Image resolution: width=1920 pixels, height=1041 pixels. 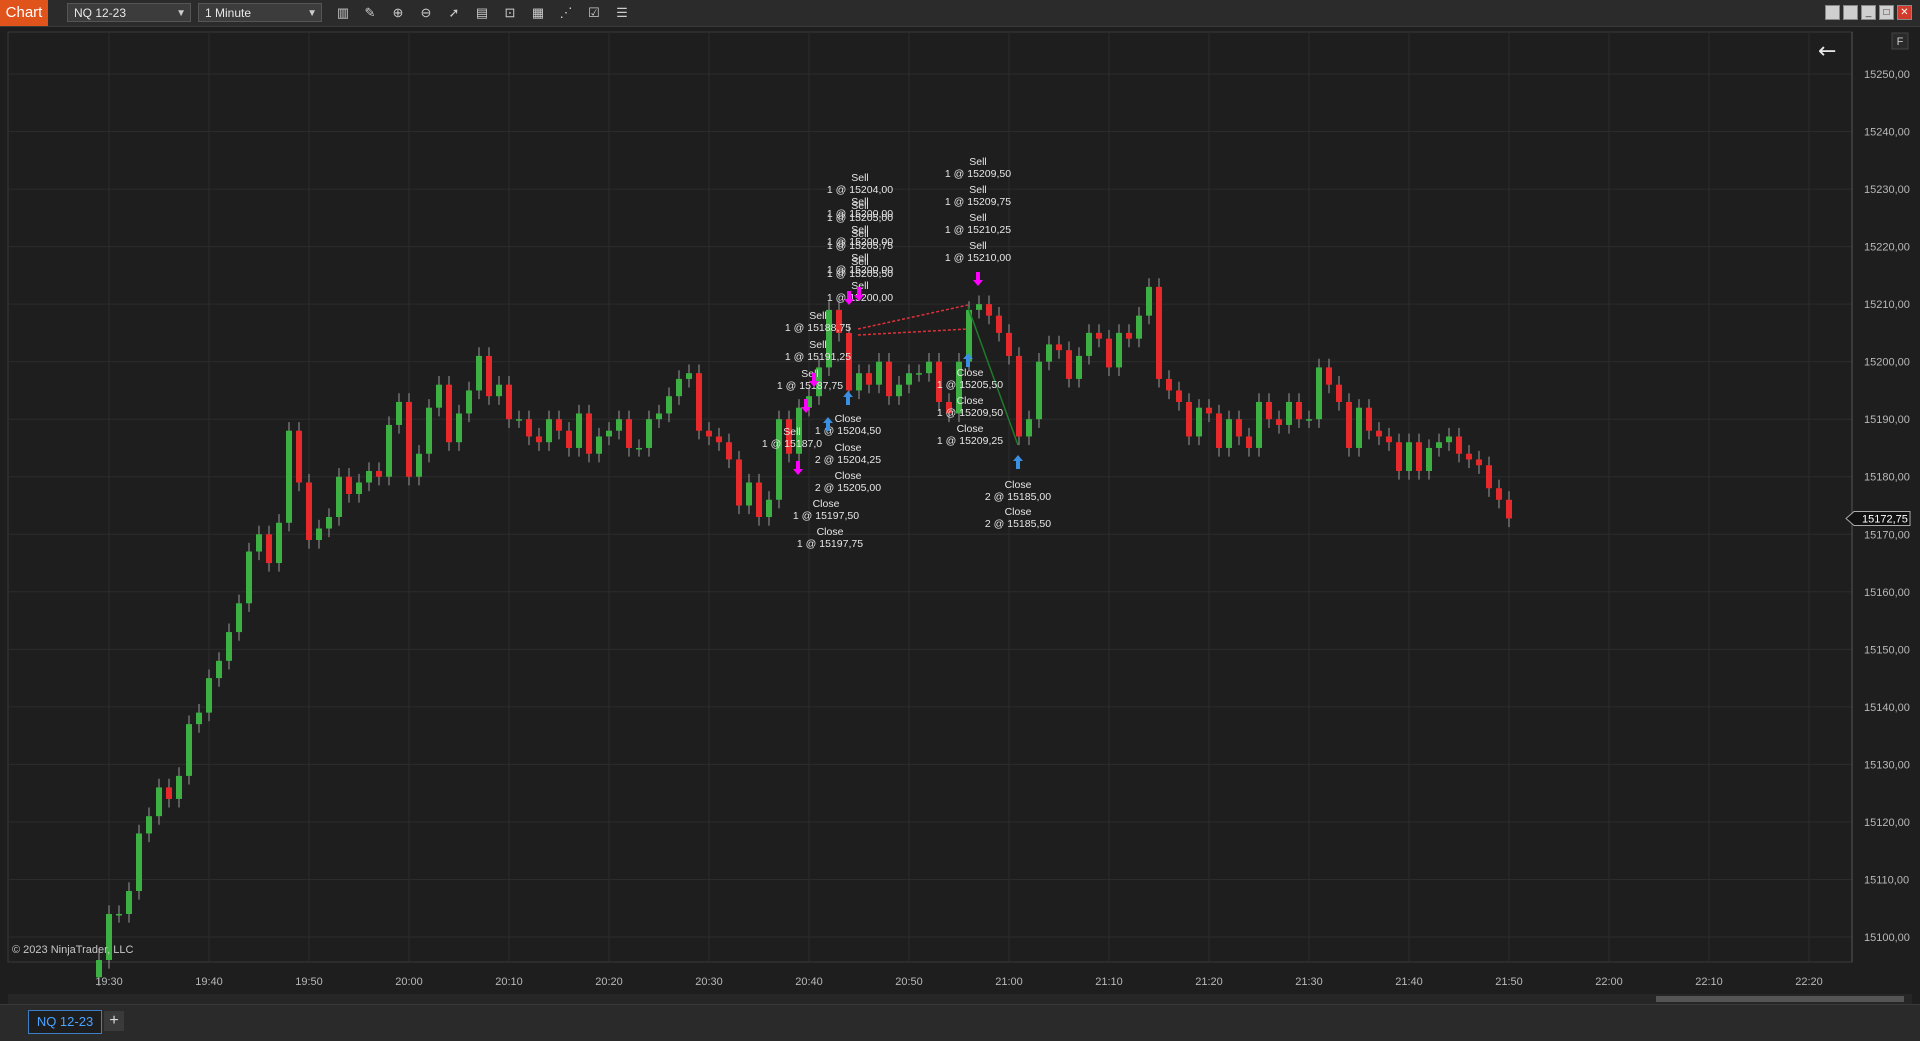 I want to click on bar-type-icon: ▥, so click(x=343, y=13).